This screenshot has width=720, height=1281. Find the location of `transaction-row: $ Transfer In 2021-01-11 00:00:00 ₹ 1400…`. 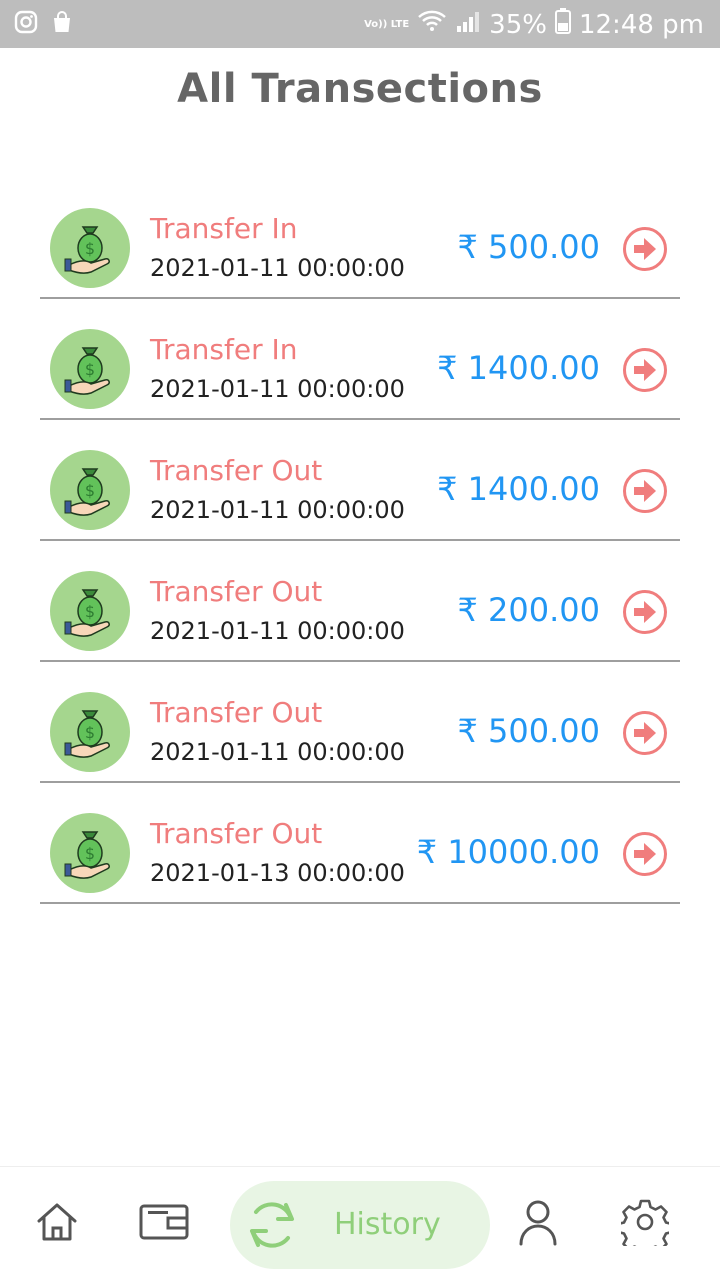

transaction-row: $ Transfer In 2021-01-11 00:00:00 ₹ 1400… is located at coordinates (360, 359).